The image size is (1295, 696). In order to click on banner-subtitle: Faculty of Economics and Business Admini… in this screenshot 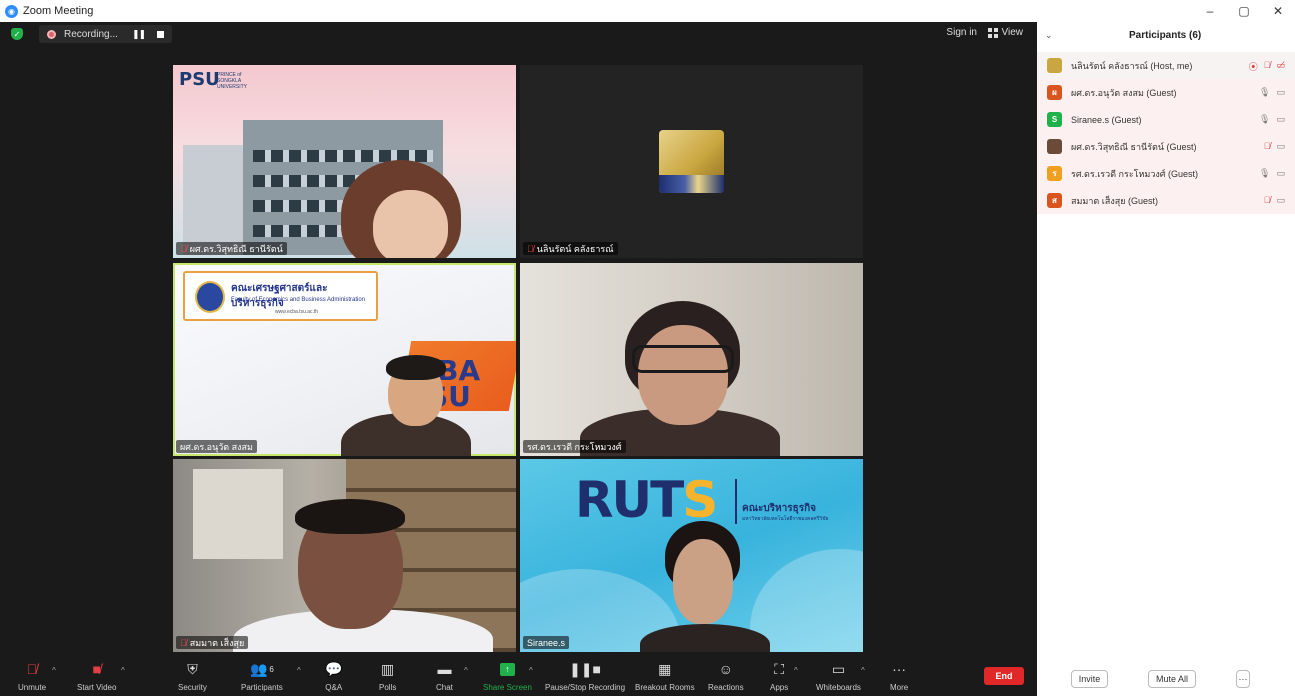, I will do `click(298, 300)`.